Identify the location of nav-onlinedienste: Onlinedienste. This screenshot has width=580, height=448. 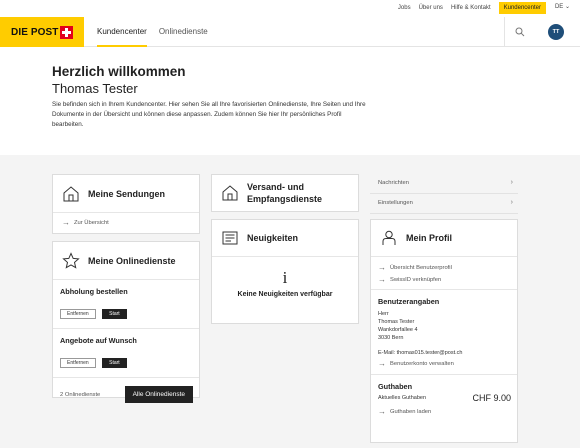
(183, 32).